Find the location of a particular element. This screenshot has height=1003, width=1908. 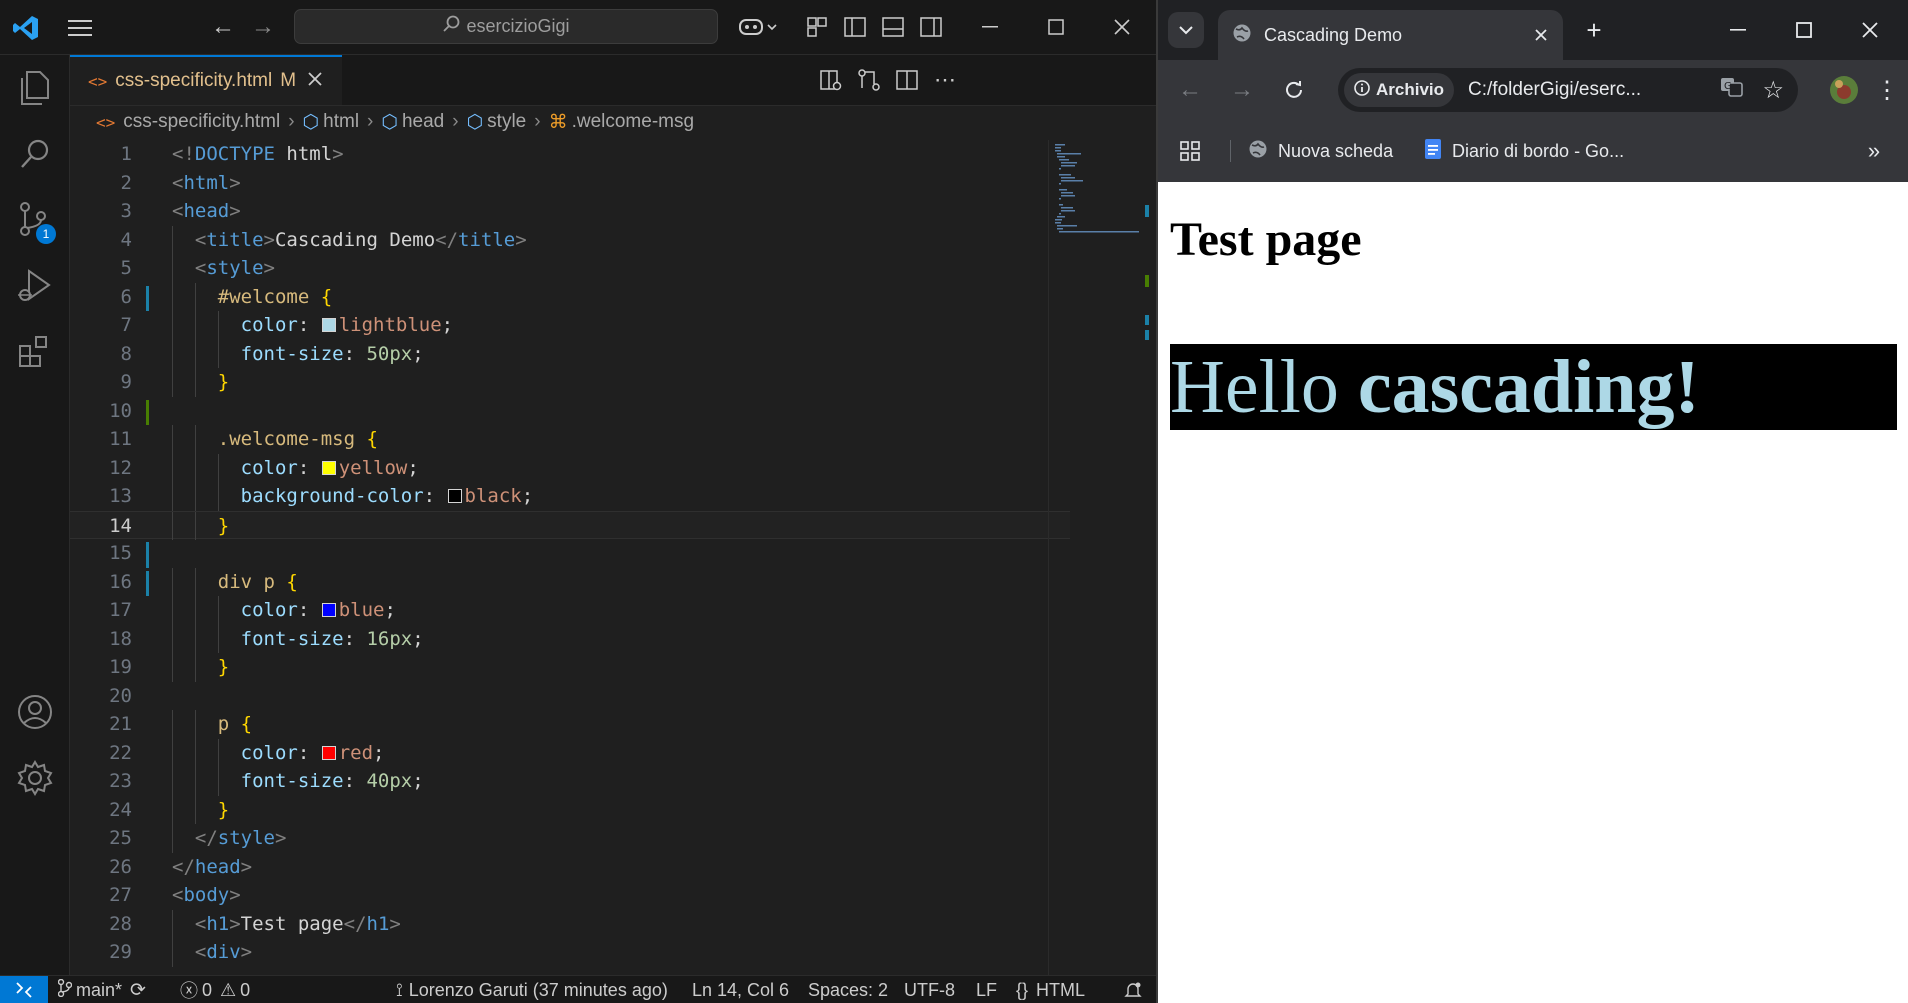

eol-status: LF is located at coordinates (986, 989).